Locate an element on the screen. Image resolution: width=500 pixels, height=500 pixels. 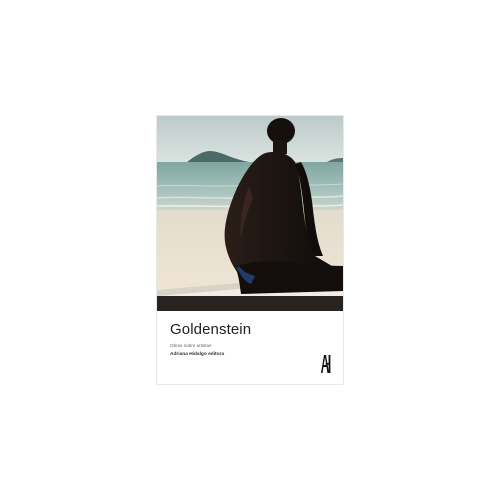
wall-shadow is located at coordinates (250, 303).